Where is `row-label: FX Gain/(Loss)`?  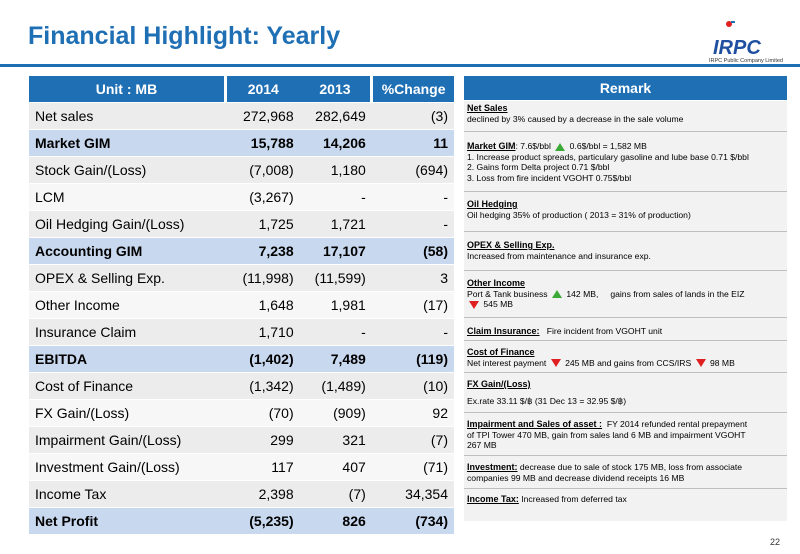 row-label: FX Gain/(Loss) is located at coordinates (127, 413).